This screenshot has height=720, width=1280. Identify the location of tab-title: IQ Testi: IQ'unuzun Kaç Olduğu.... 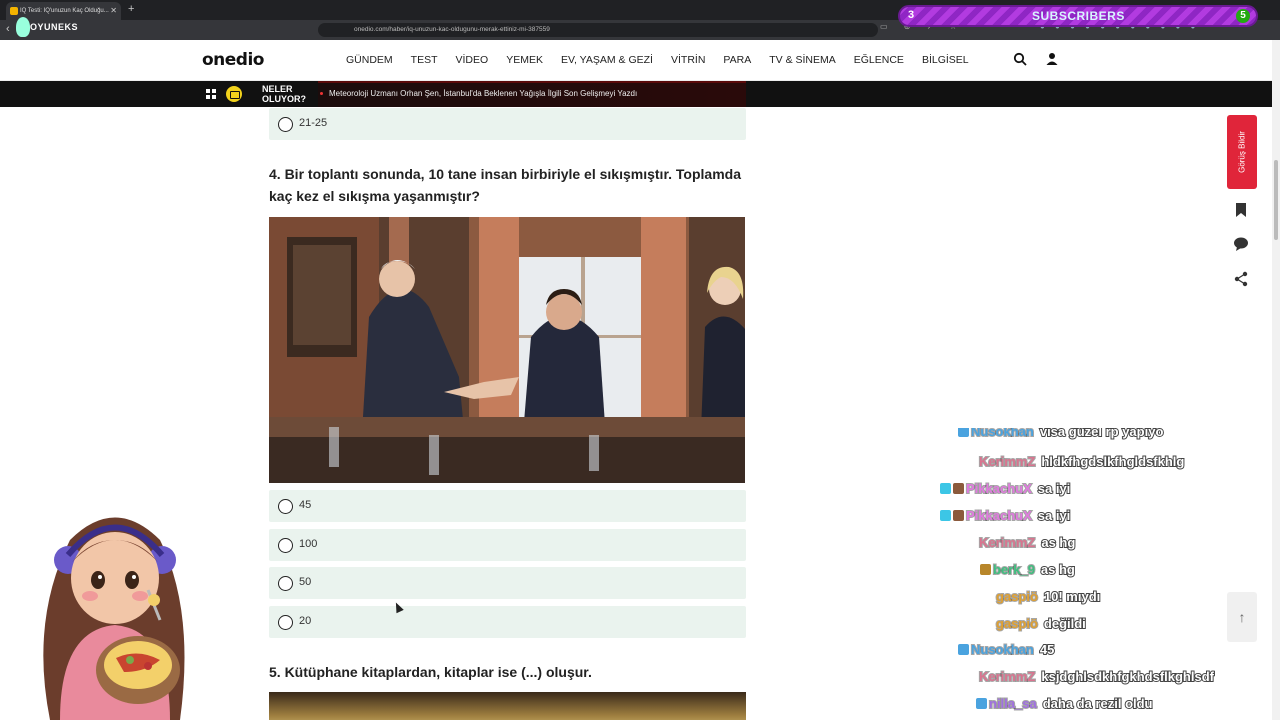
(64, 11).